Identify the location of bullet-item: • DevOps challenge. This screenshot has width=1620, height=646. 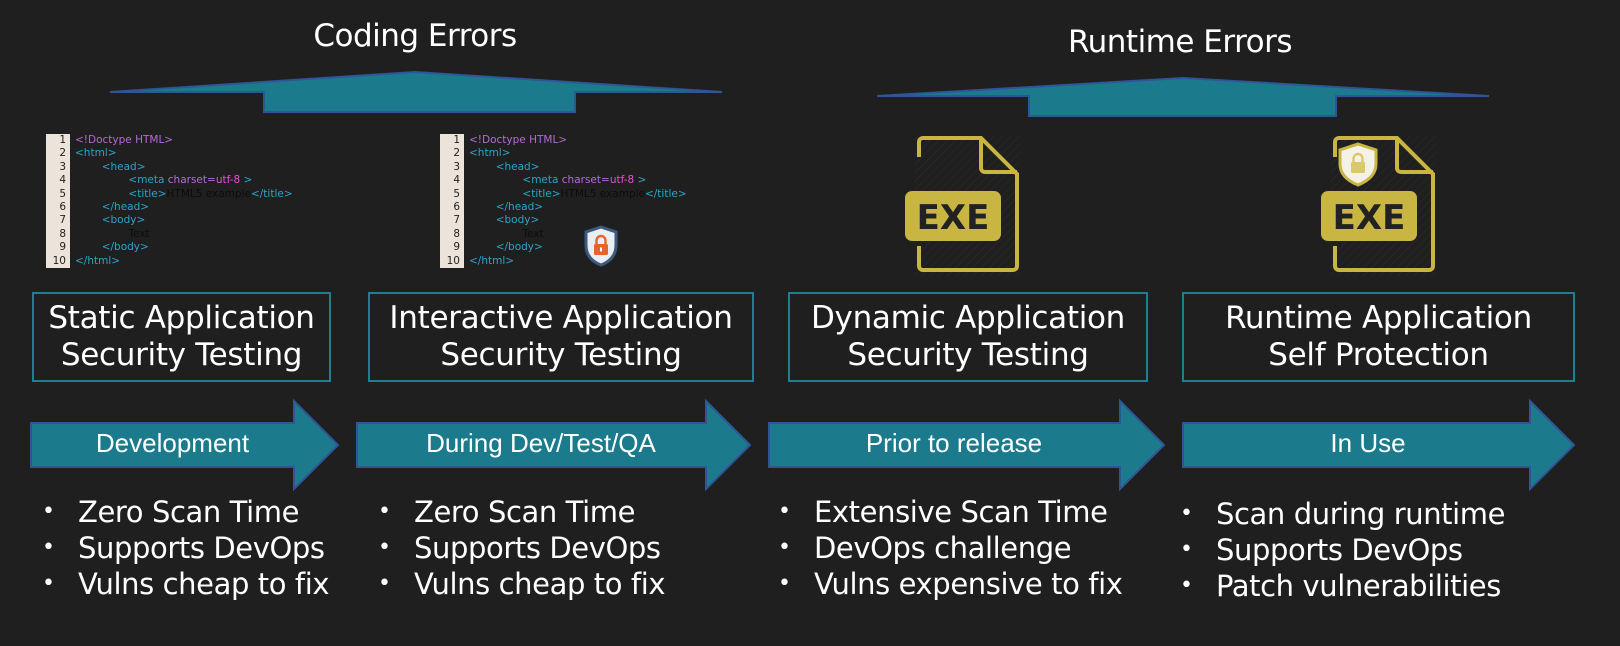
(925, 548).